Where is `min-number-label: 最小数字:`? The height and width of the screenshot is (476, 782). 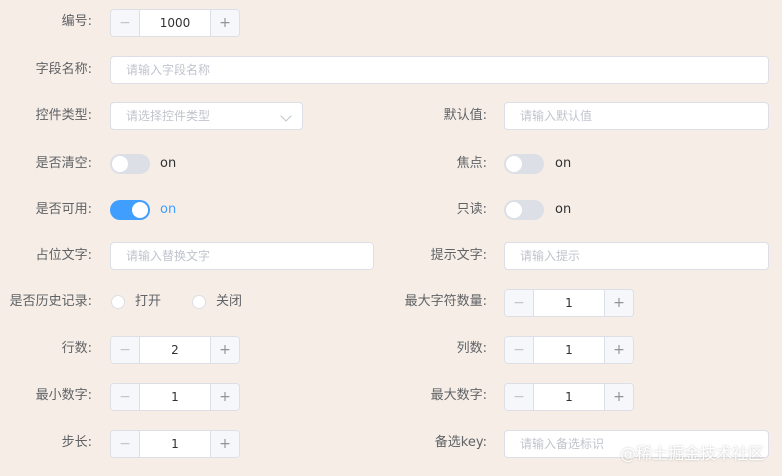
min-number-label: 最小数字: is located at coordinates (63, 395).